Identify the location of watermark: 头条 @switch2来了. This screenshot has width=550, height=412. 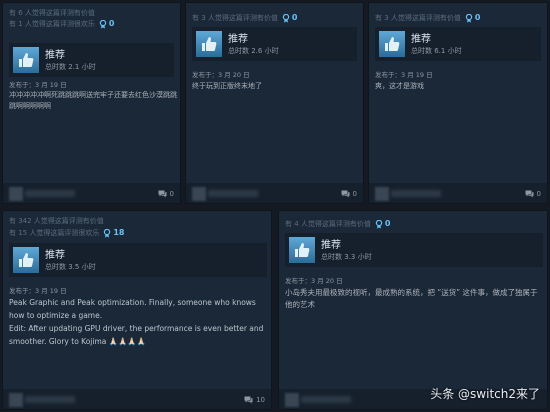
(485, 394).